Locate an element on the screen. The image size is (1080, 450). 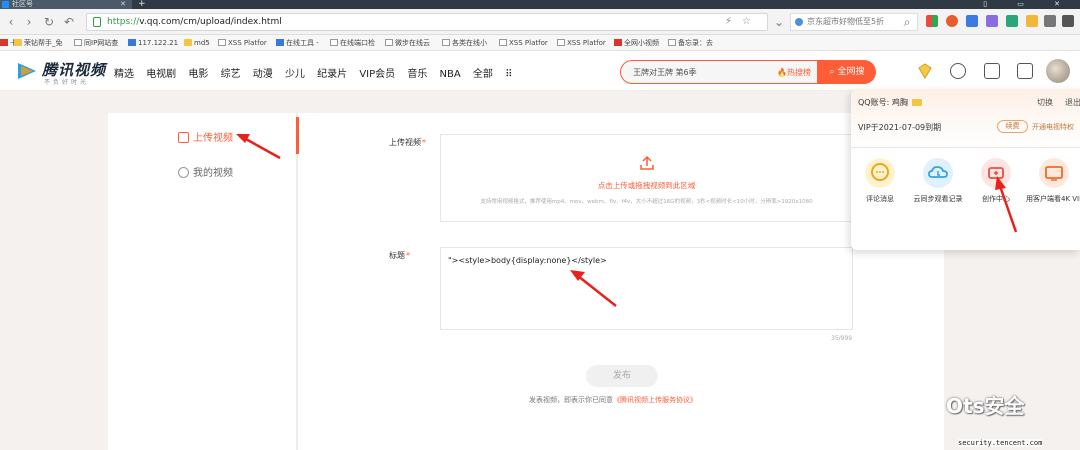
watermark-brand: Ots安全 is located at coordinates (985, 406).